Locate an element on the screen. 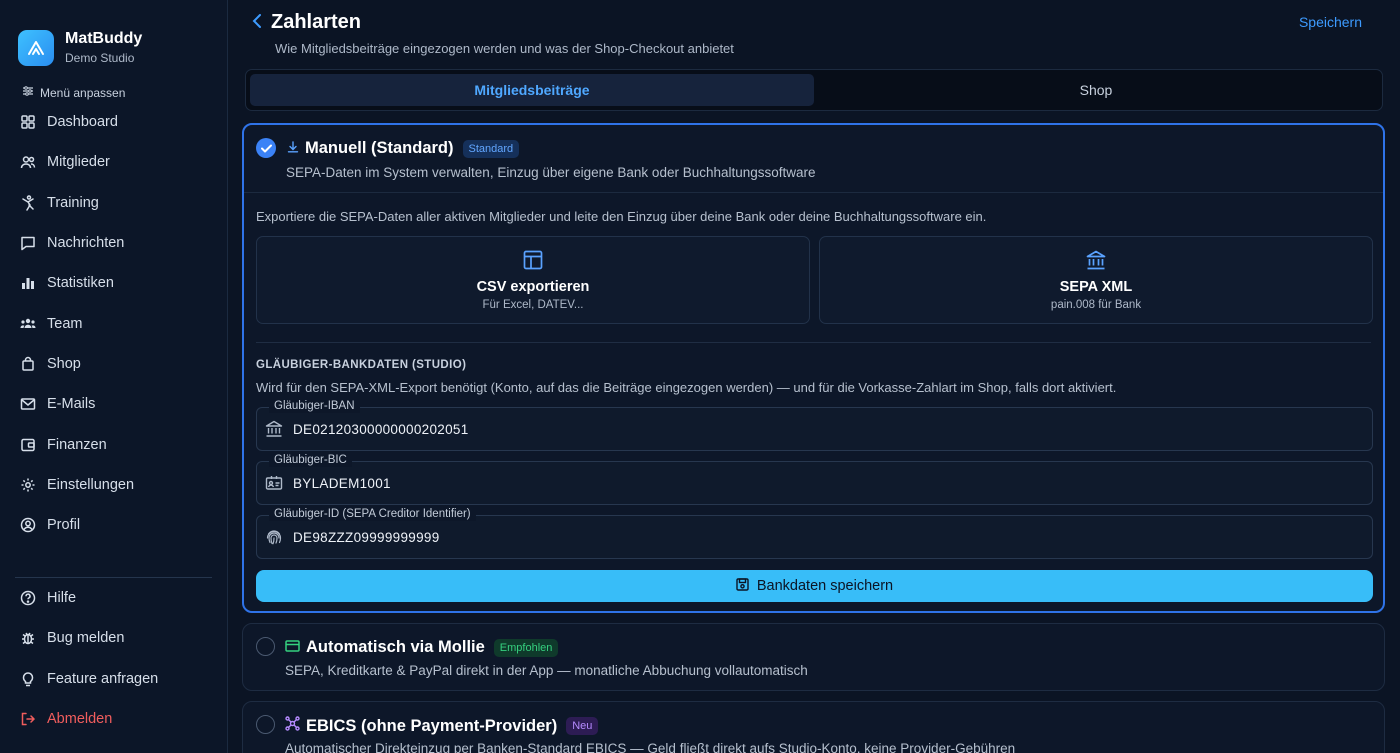  save-bank-data-button: Bankdaten speichern is located at coordinates (814, 586).